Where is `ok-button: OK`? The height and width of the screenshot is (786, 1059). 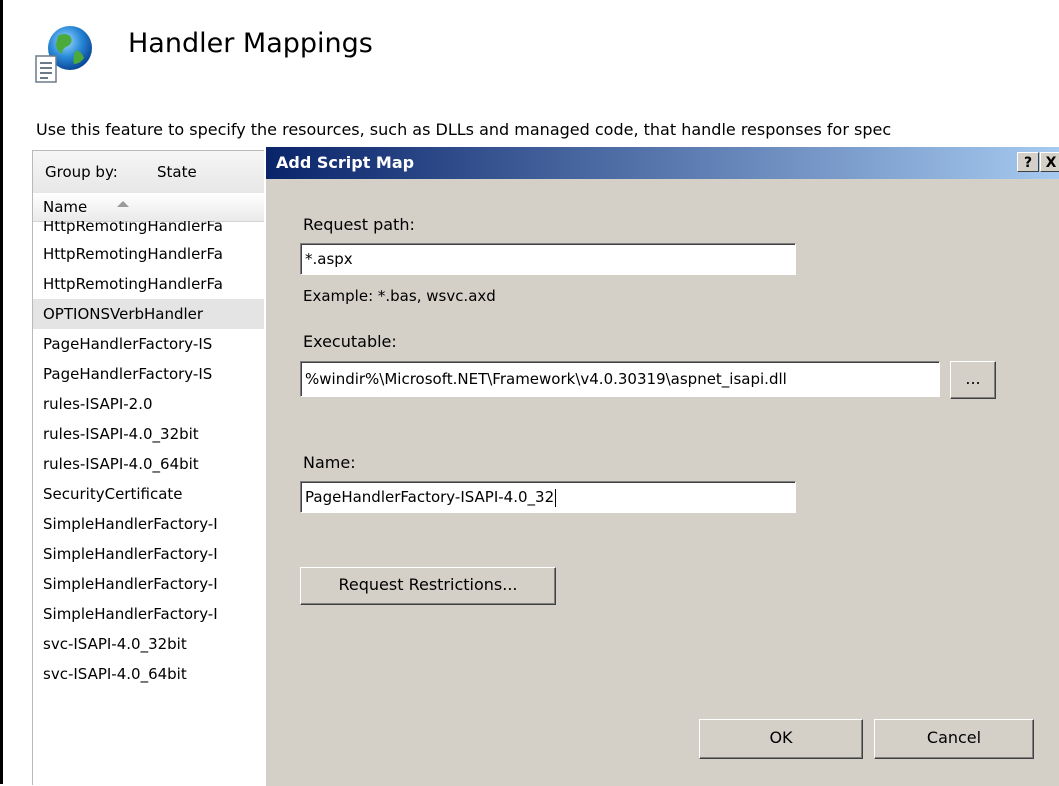
ok-button: OK is located at coordinates (781, 739).